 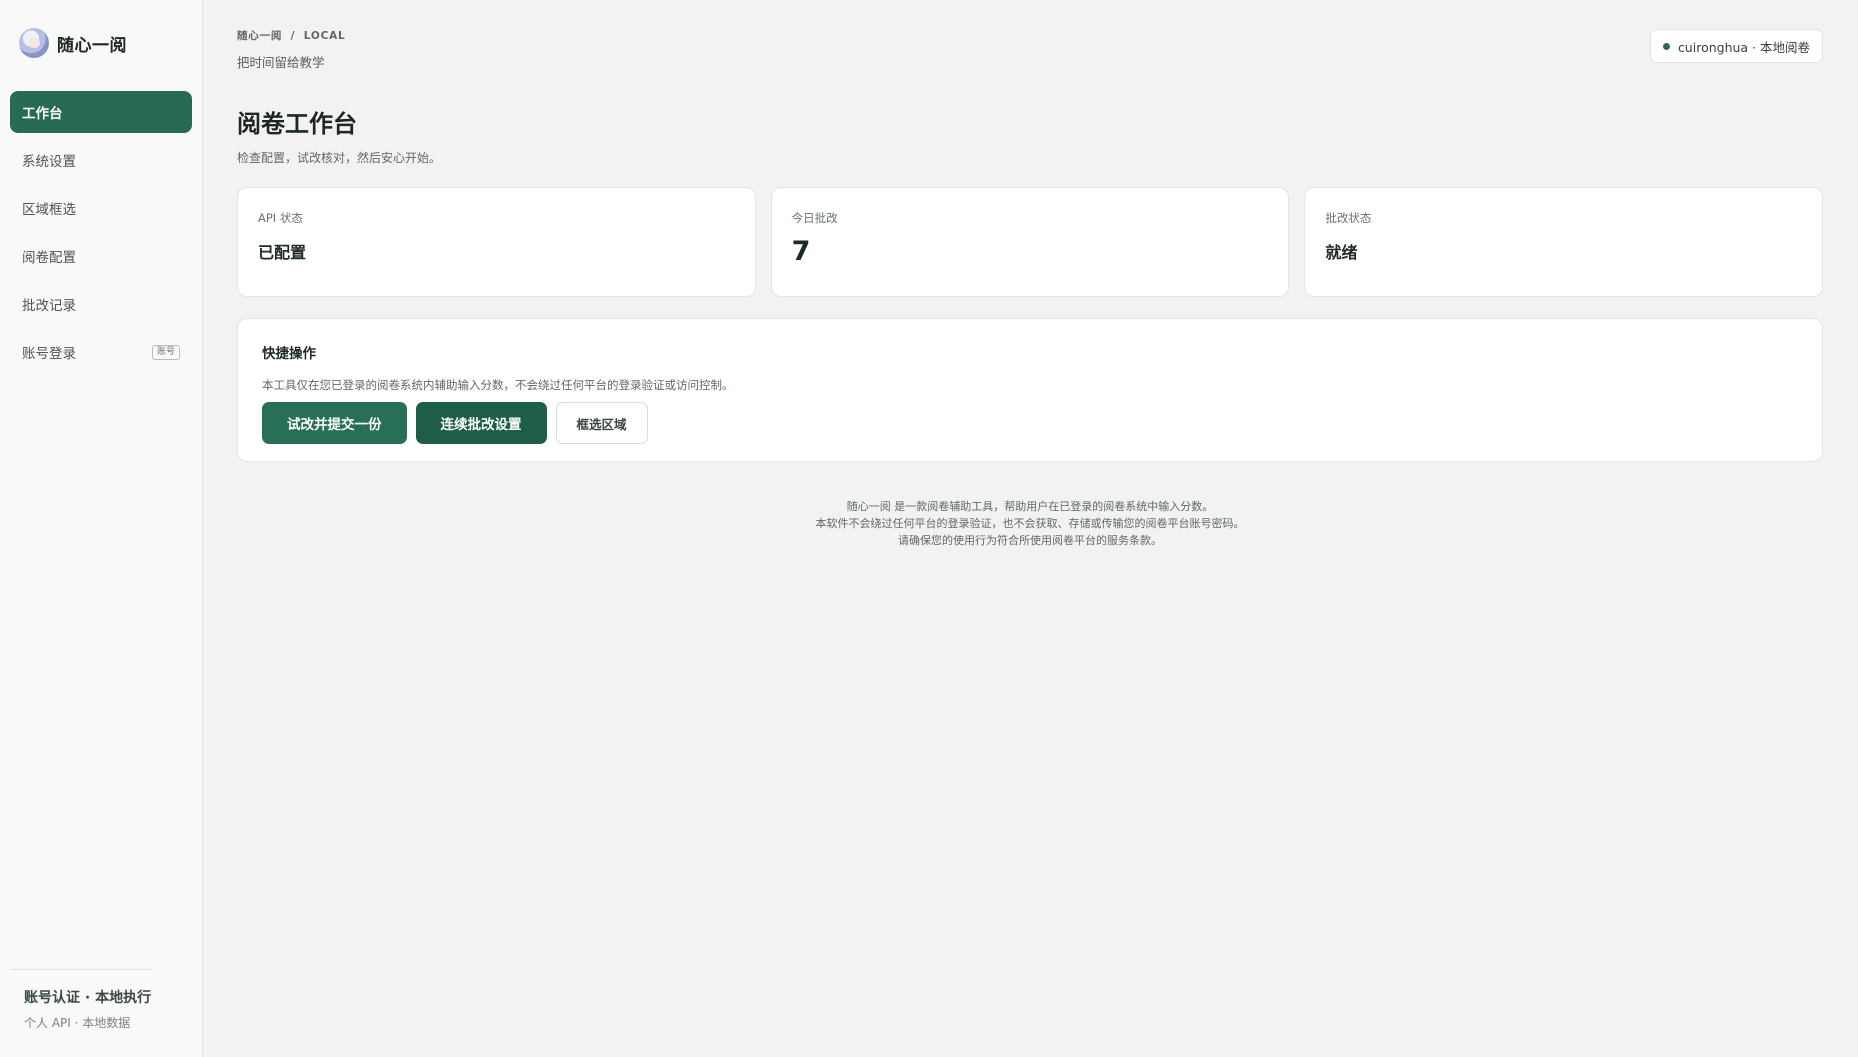 I want to click on sidebar-item-grading-records: 批改记录, so click(x=101, y=304).